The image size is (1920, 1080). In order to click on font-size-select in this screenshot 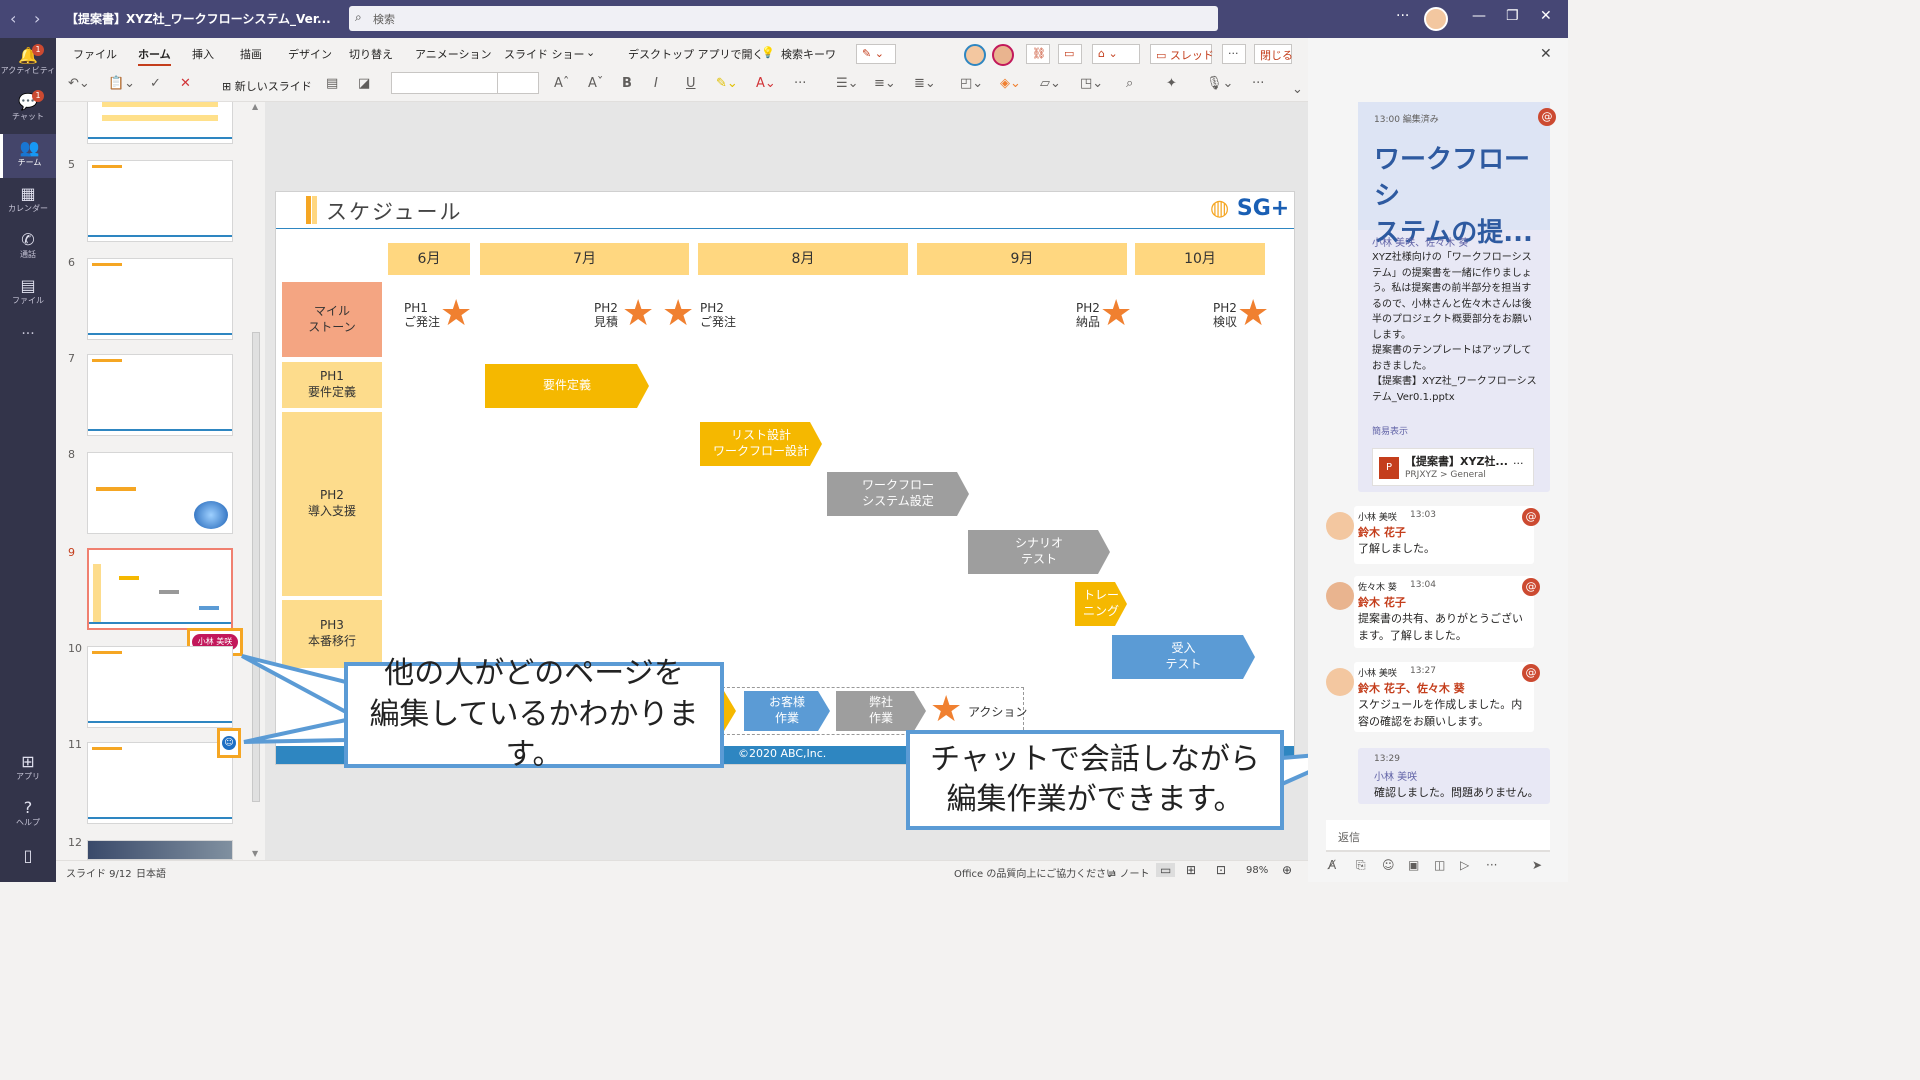, I will do `click(518, 83)`.